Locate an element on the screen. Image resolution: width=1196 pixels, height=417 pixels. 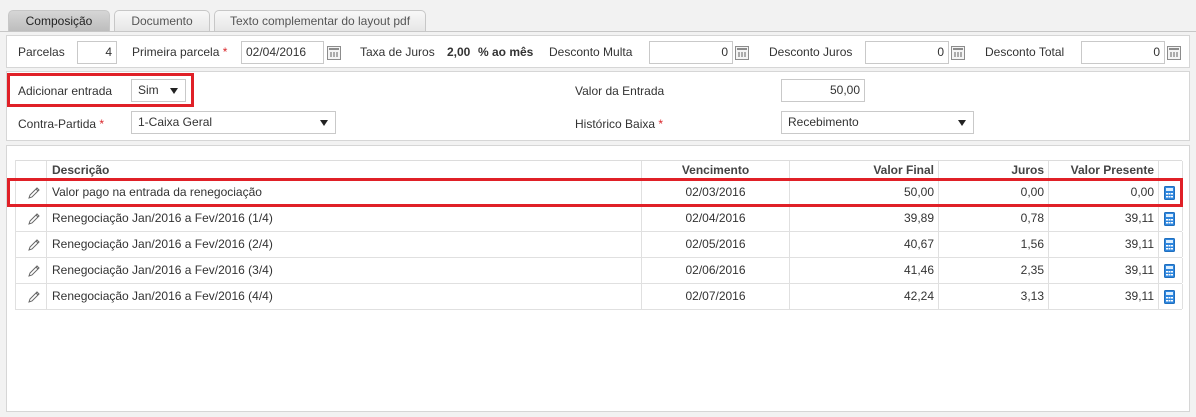
adicionar-entrada-select: Sim is located at coordinates (158, 90).